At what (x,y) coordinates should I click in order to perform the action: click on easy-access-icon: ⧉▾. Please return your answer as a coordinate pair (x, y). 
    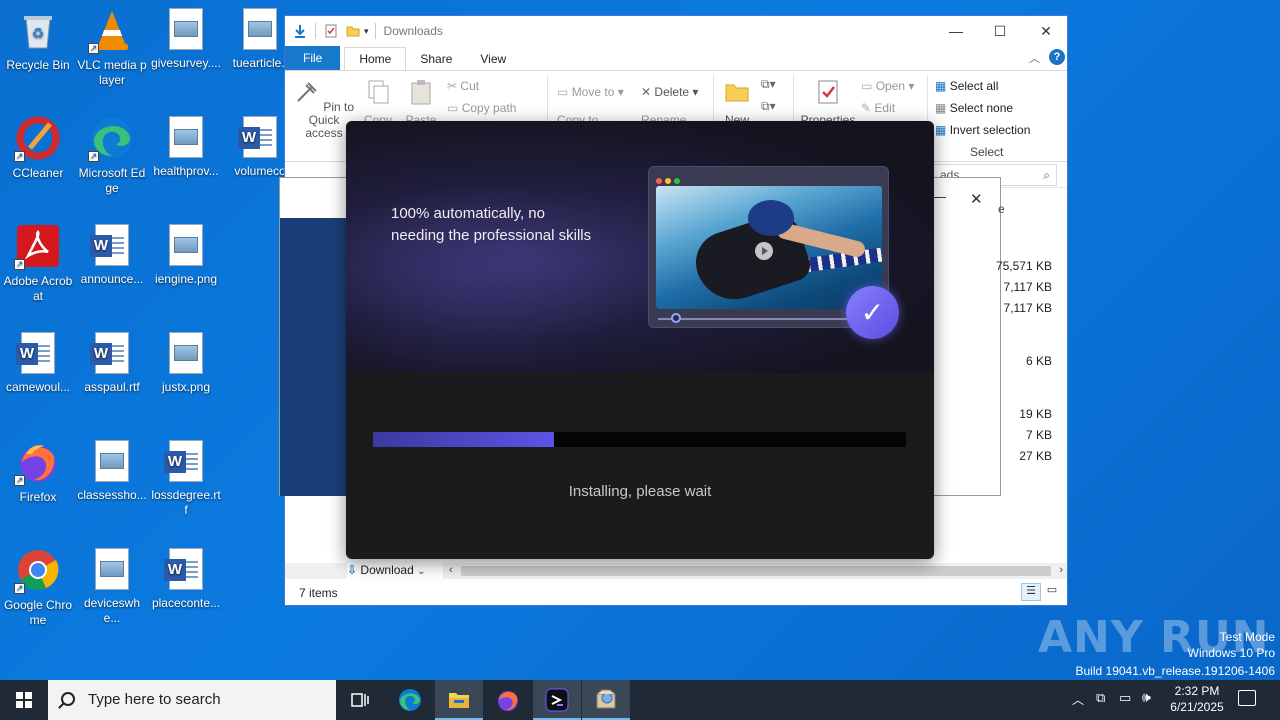
    Looking at the image, I should click on (768, 106).